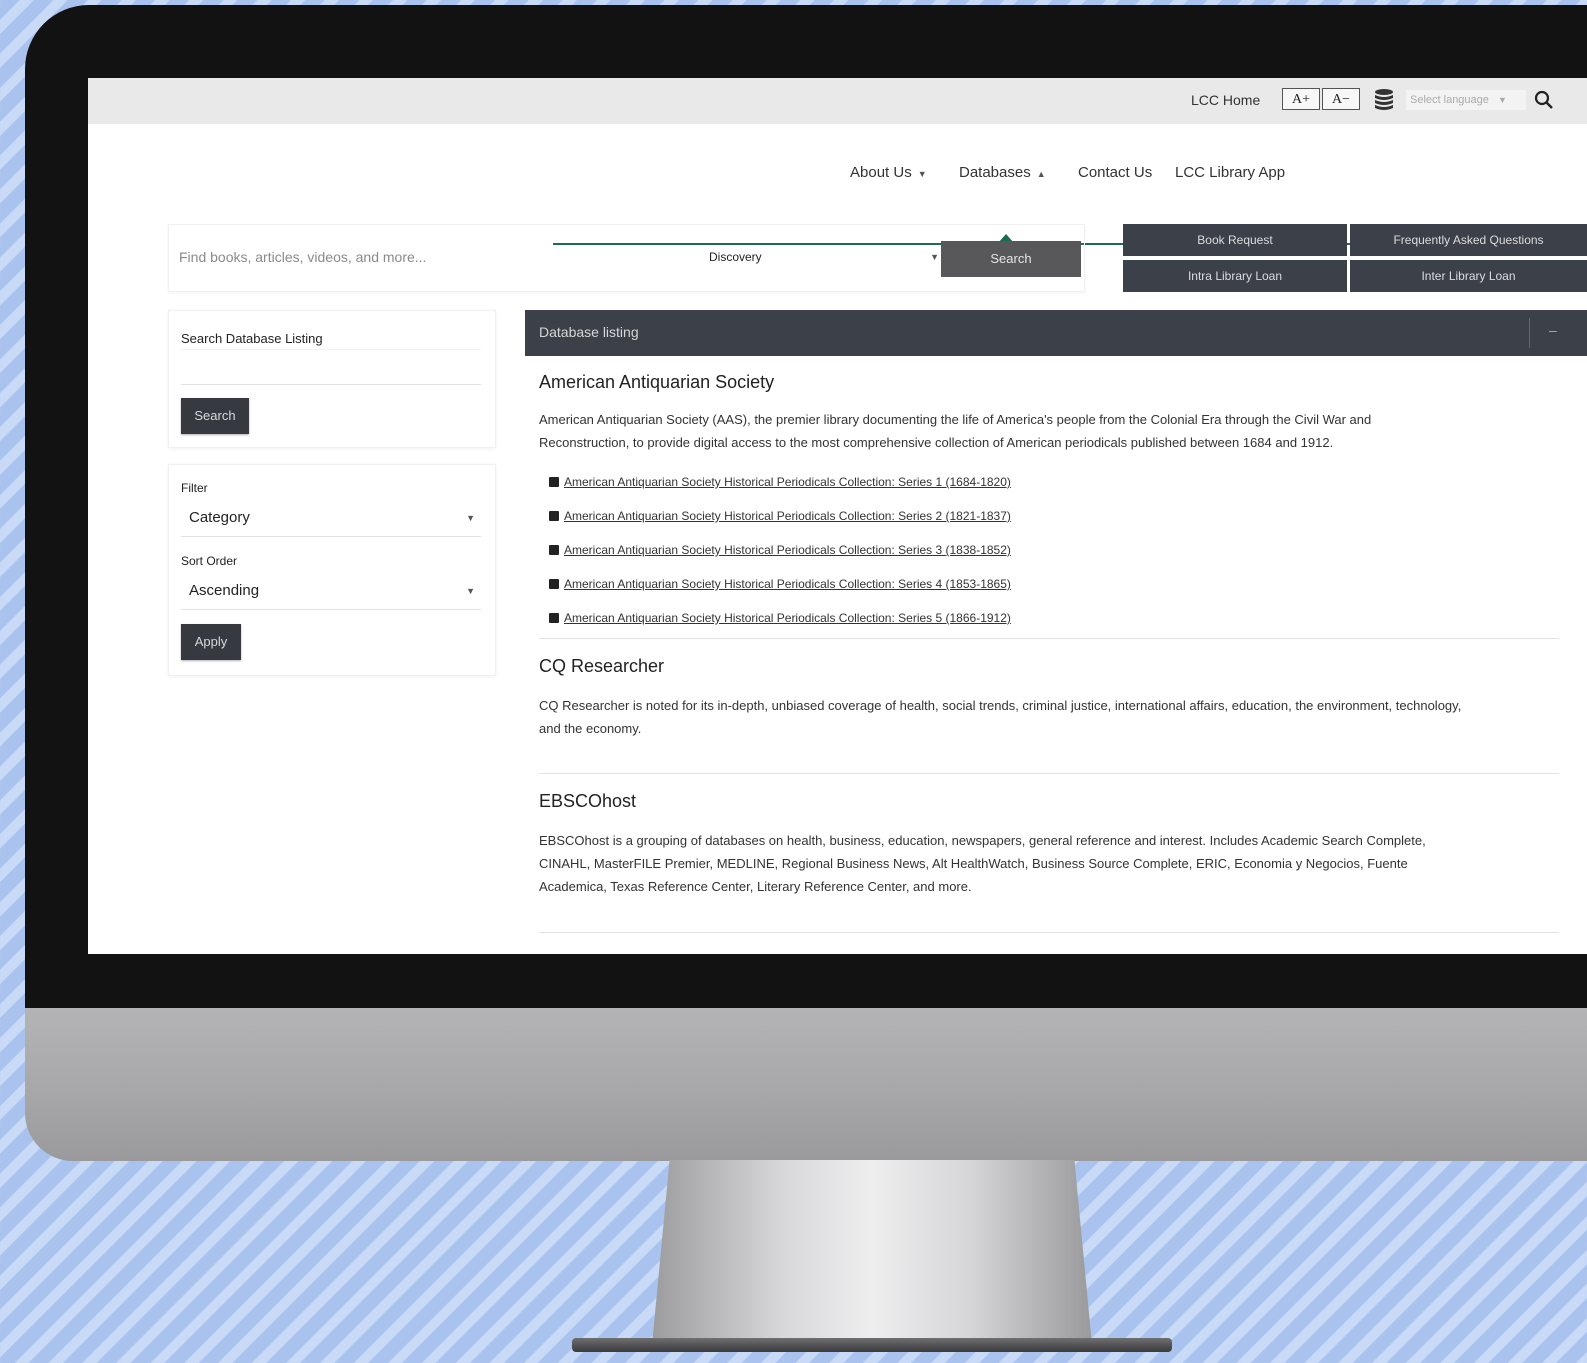 The image size is (1587, 1363). Describe the element at coordinates (1230, 172) in the screenshot. I see `nav-library-app: LCC Library App` at that location.